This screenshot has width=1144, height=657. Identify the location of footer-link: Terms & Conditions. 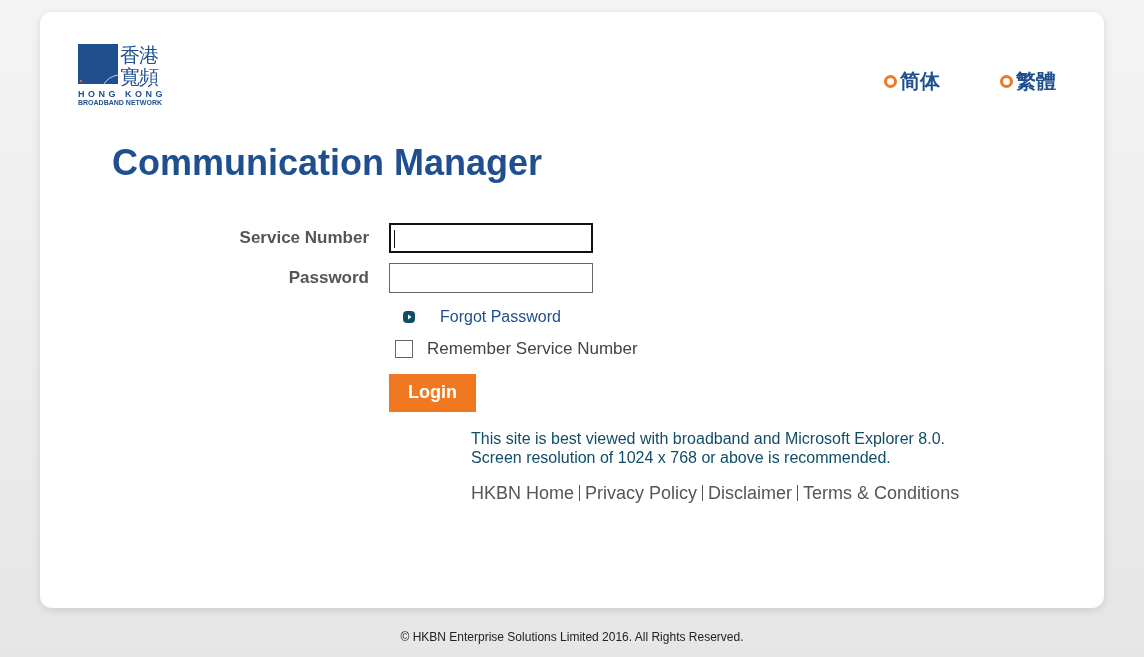
(881, 493).